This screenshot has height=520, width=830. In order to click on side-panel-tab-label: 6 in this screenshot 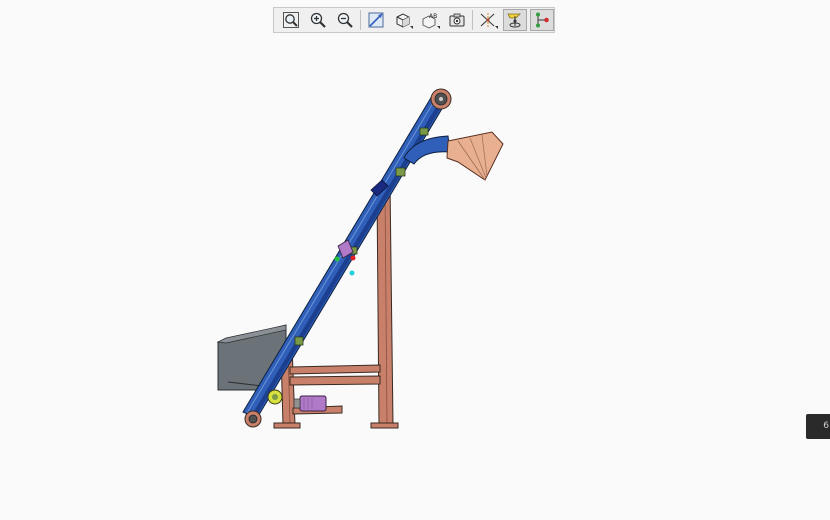, I will do `click(826, 426)`.